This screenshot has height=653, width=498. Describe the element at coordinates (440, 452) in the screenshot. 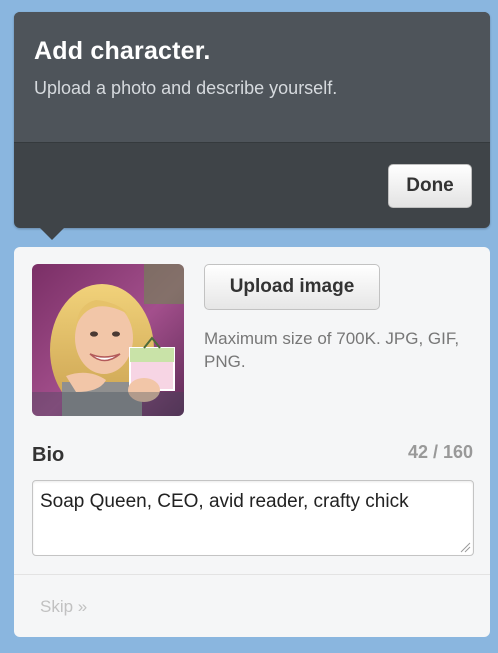

I see `bio-character-counter: 42 / 160` at that location.